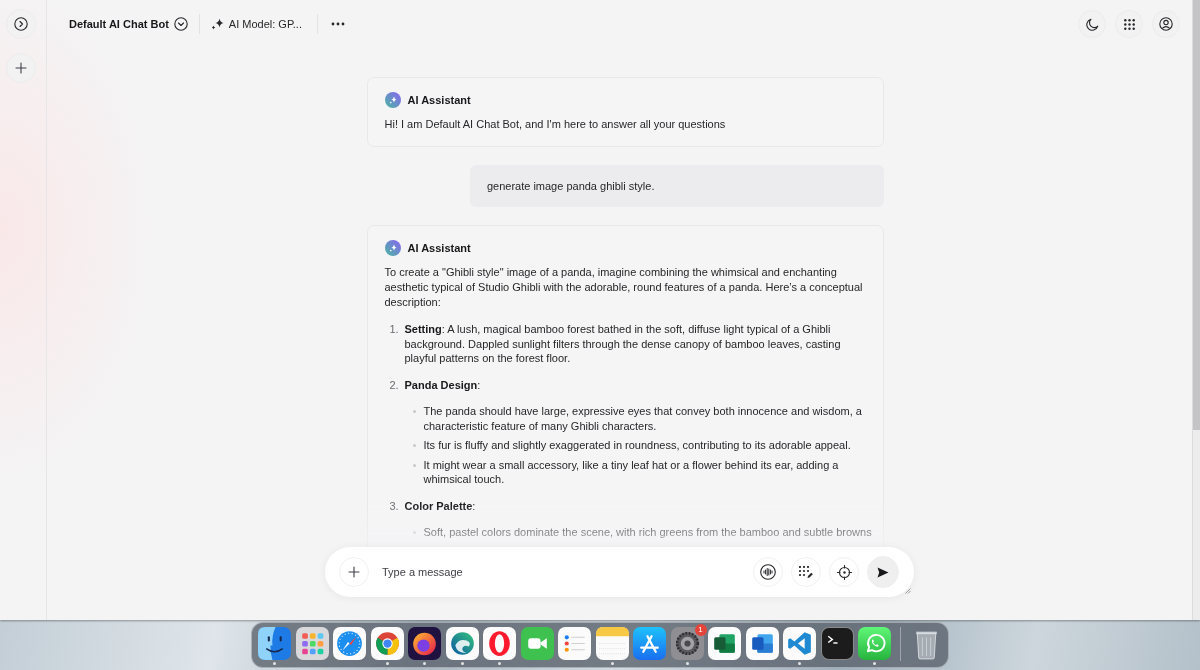  I want to click on theme-toggle-button, so click(1092, 24).